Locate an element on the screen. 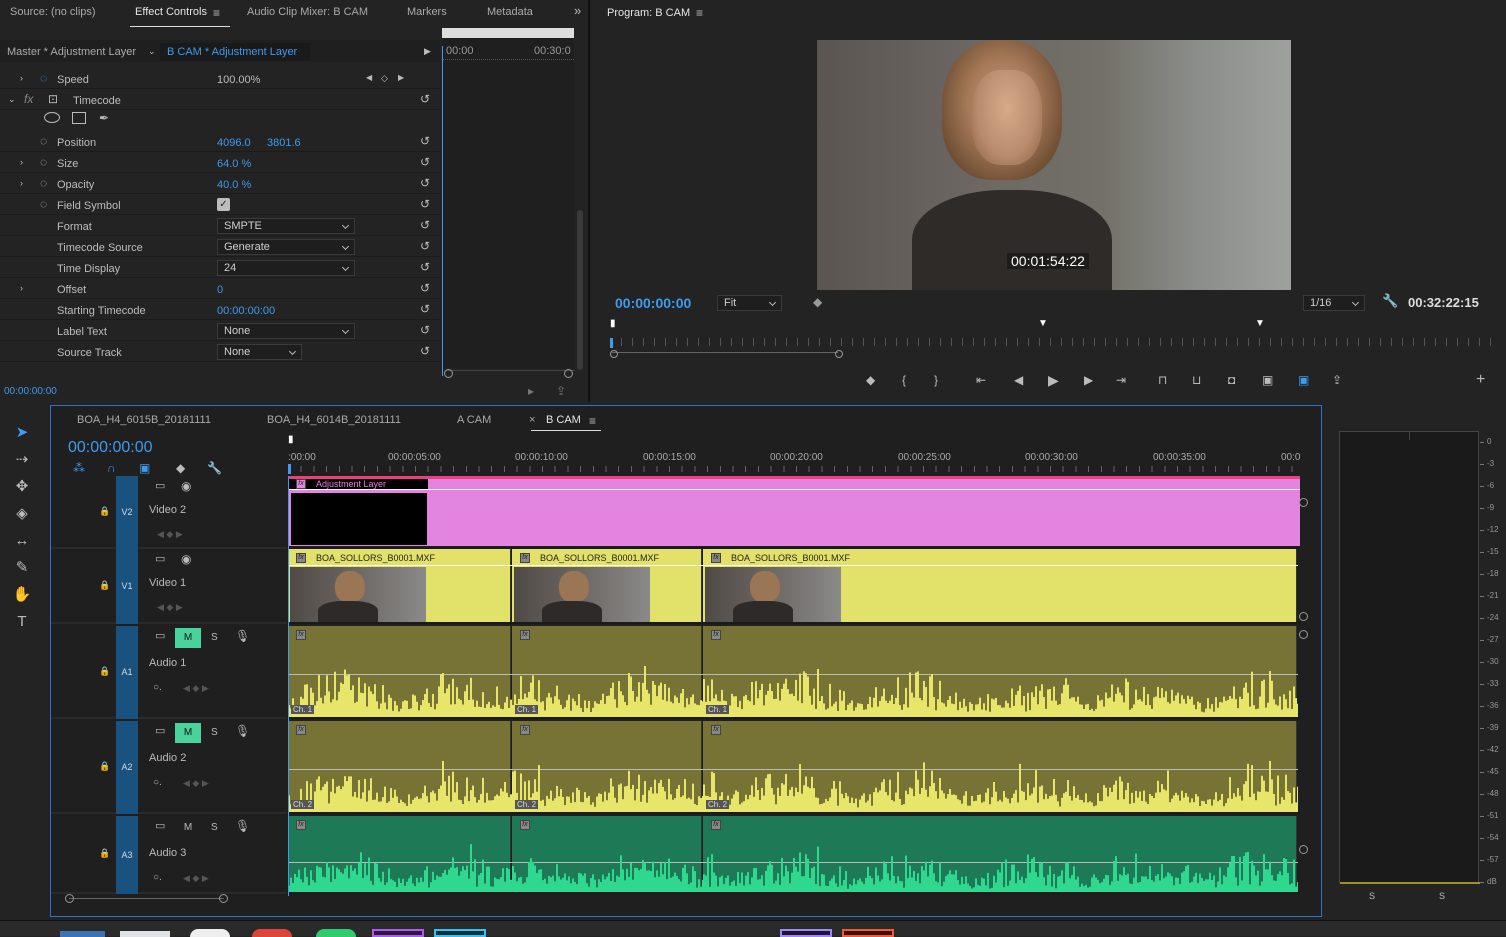 The image size is (1506, 937). tab-markers: Markers is located at coordinates (427, 12).